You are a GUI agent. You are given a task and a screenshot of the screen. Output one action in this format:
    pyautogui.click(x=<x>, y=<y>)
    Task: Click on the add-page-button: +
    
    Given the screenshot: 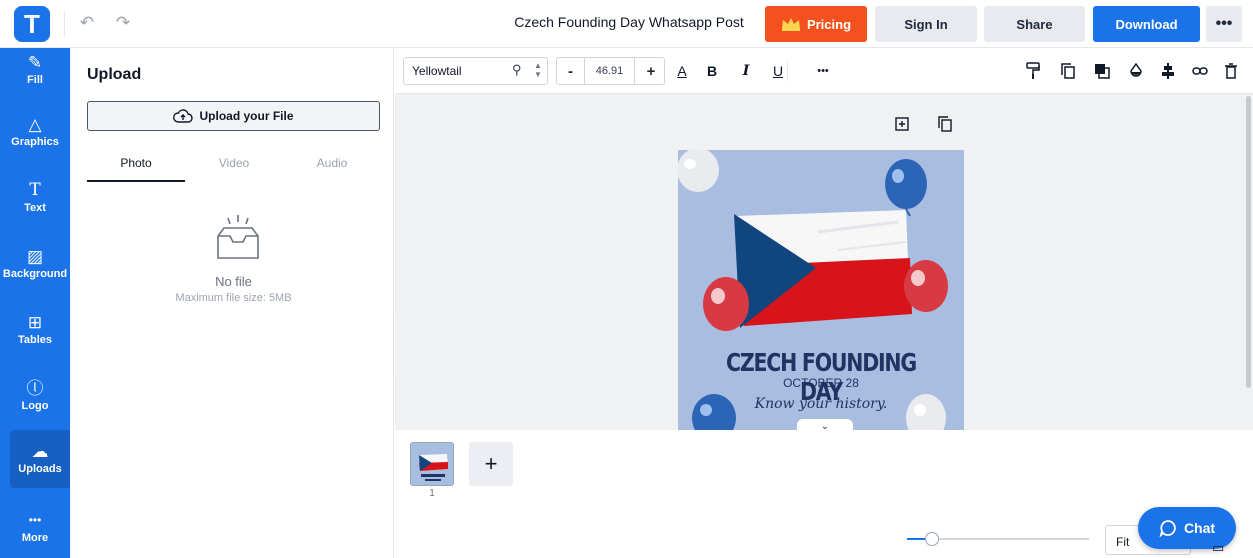 What is the action you would take?
    pyautogui.click(x=491, y=464)
    